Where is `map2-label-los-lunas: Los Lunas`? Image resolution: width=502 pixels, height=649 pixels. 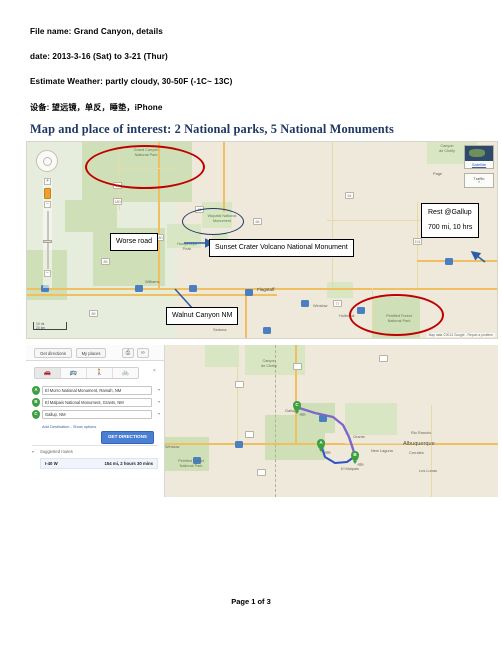 map2-label-los-lunas: Los Lunas is located at coordinates (428, 470).